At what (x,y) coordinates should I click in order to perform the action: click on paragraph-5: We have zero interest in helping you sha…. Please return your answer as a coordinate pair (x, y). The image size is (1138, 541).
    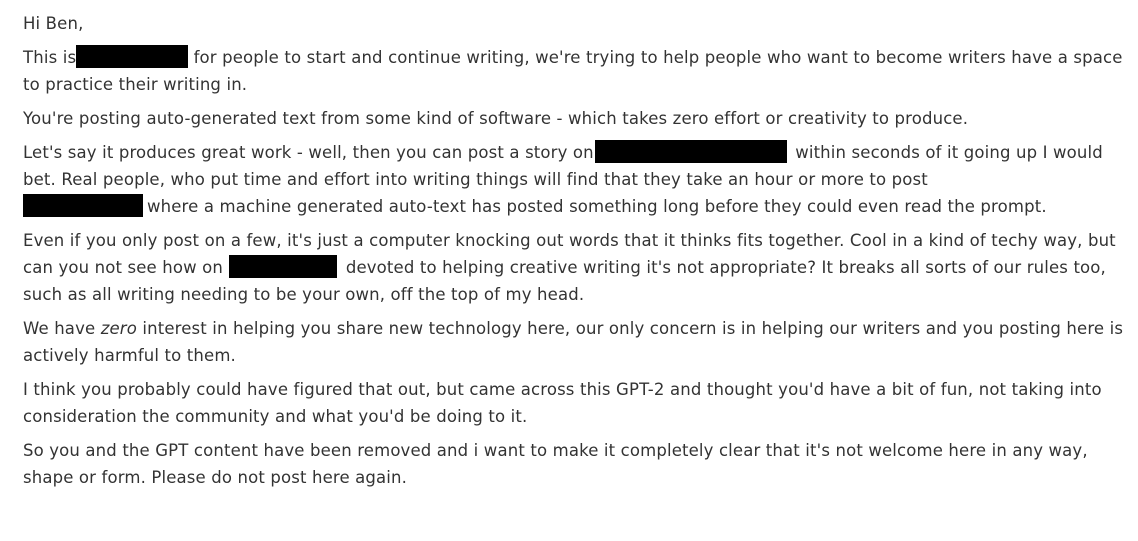
    Looking at the image, I should click on (577, 342).